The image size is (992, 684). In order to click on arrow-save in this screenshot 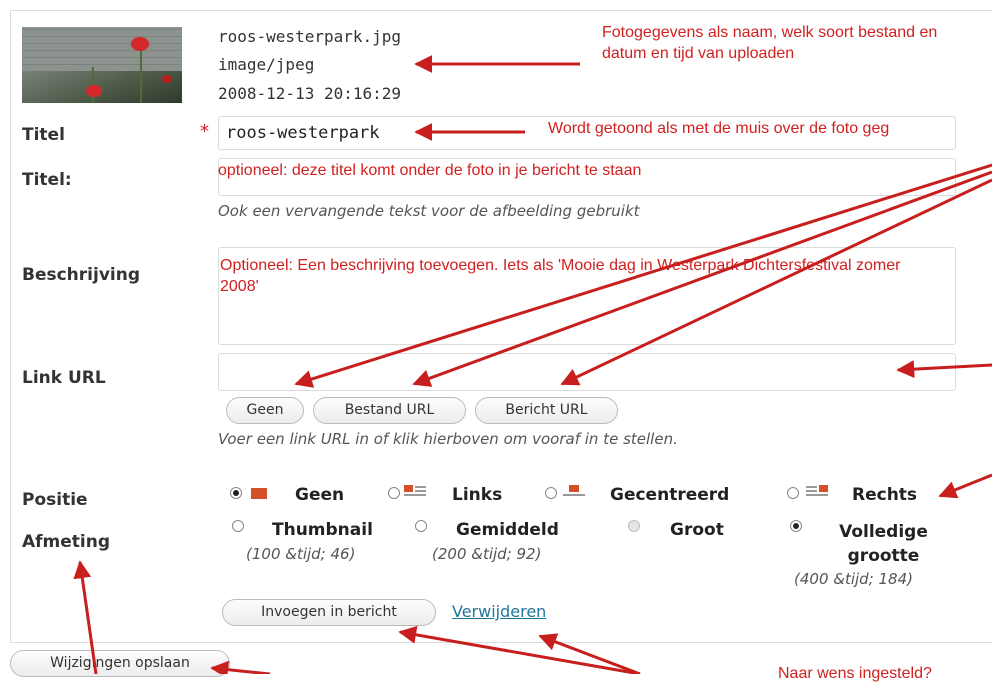, I will do `click(240, 667)`.